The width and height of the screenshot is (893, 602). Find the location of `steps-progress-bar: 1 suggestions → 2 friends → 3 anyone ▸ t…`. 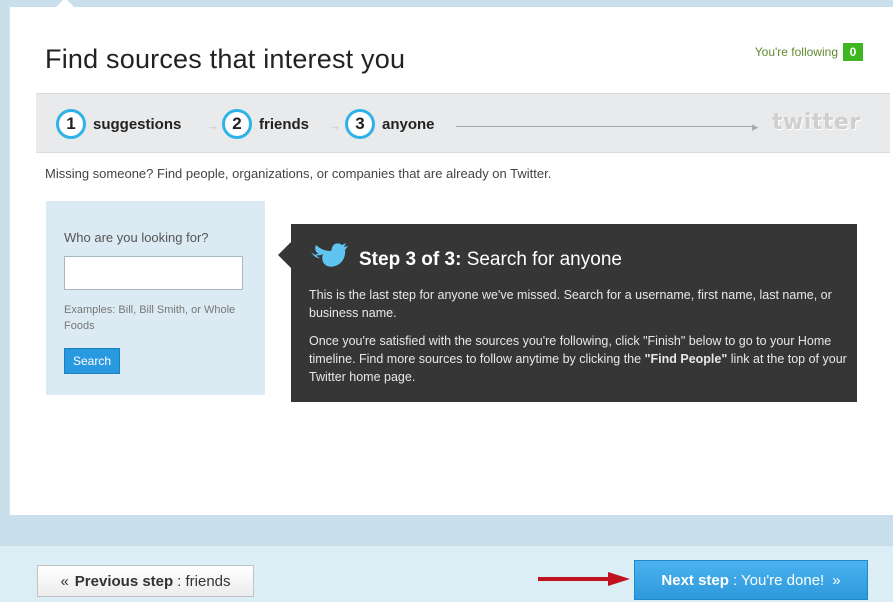

steps-progress-bar: 1 suggestions → 2 friends → 3 anyone ▸ t… is located at coordinates (463, 123).